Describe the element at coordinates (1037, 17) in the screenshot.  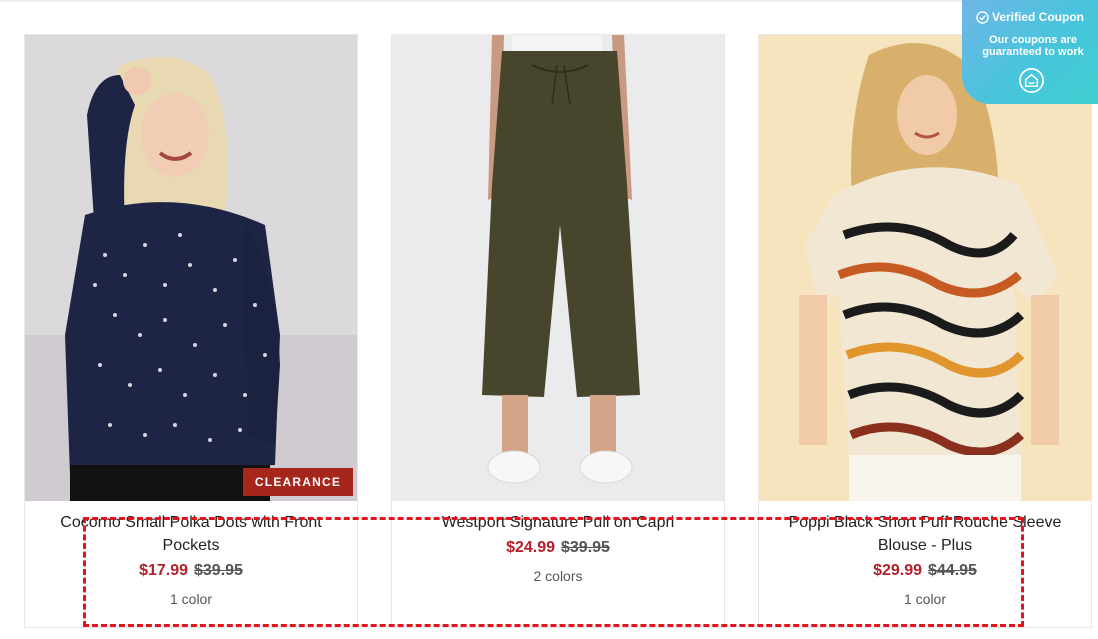
I see `coupon-title: Verified Coupon` at that location.